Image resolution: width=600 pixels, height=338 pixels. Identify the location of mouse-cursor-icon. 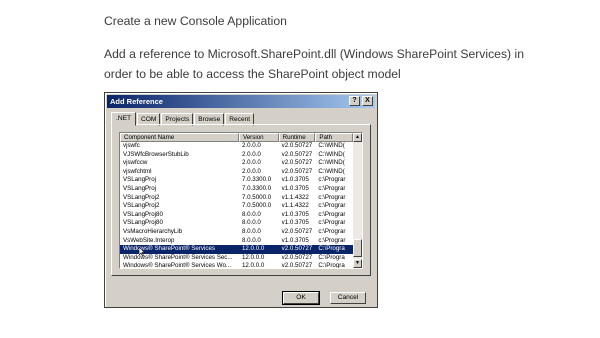
(142, 251).